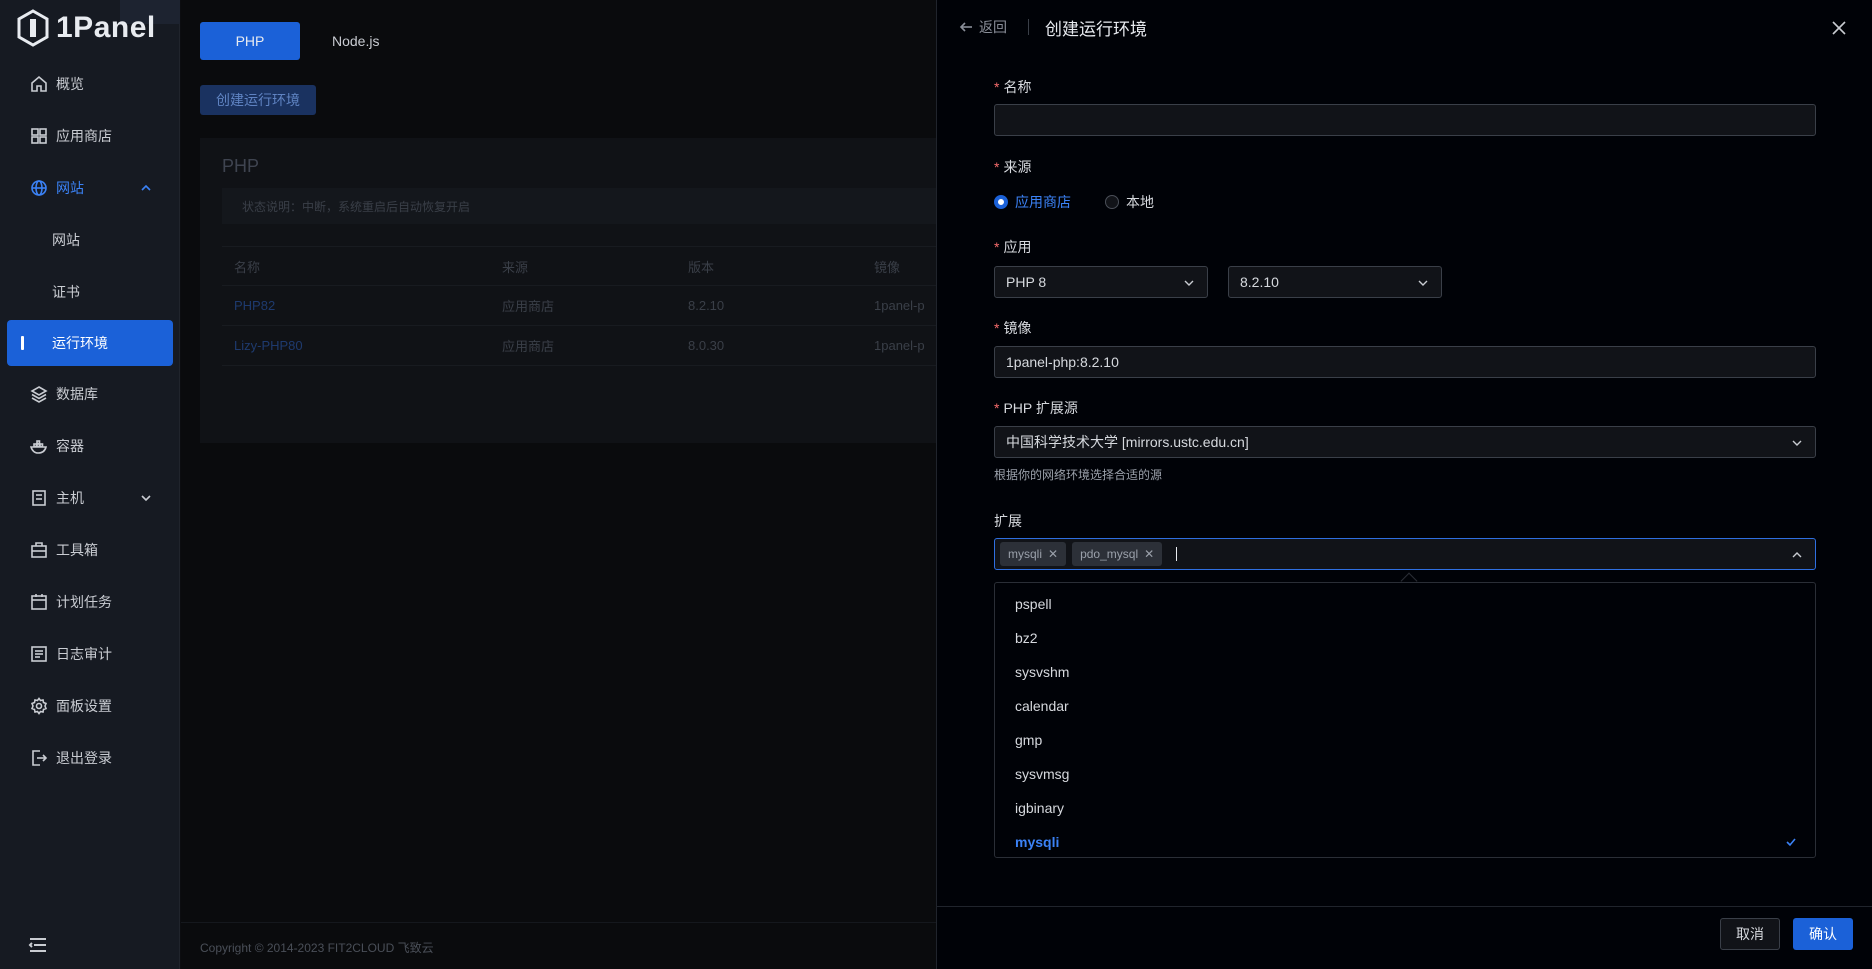  Describe the element at coordinates (90, 84) in the screenshot. I see `sidebar-item-overview: 概览` at that location.